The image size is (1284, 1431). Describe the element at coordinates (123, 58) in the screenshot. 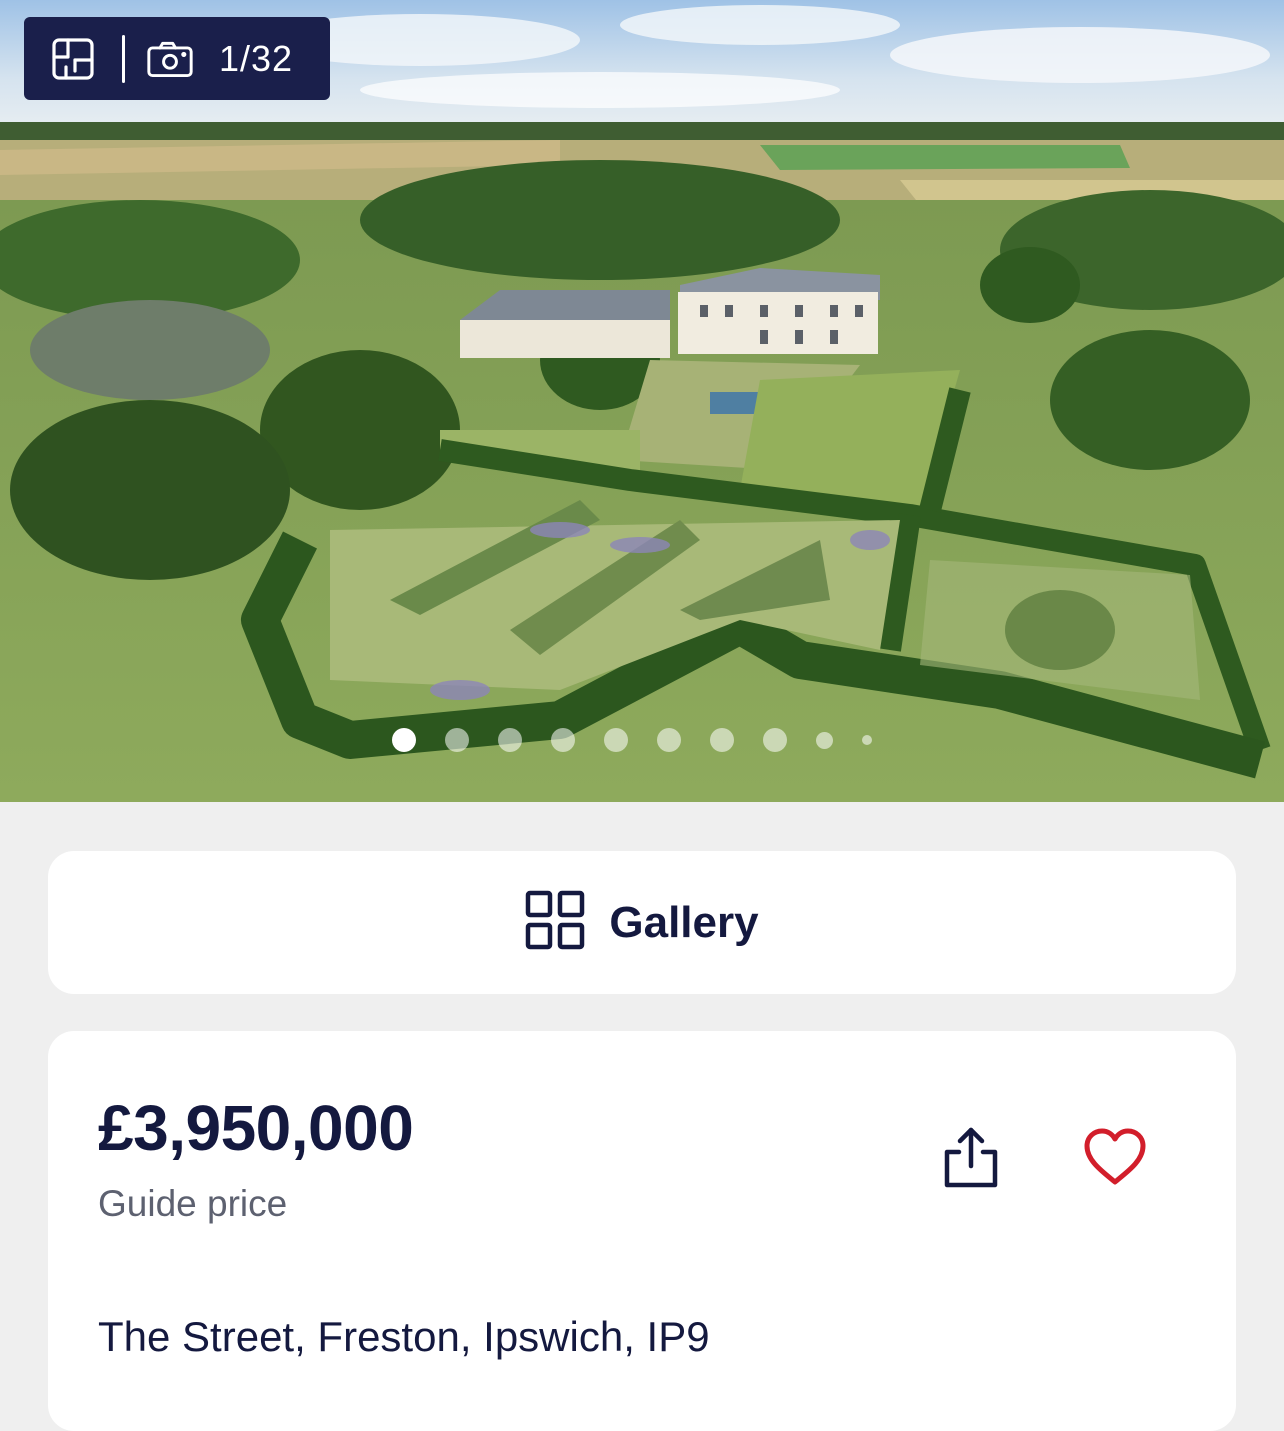

I see `chip-divider` at that location.